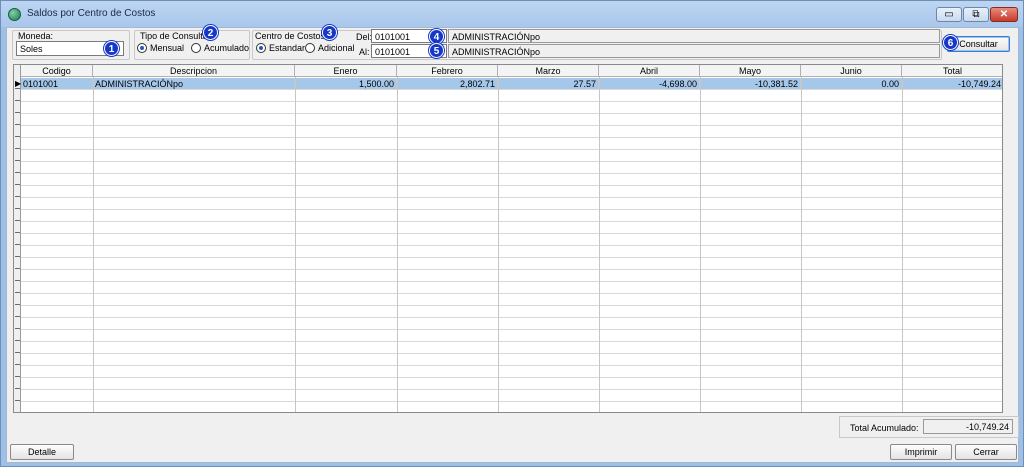 This screenshot has width=1024, height=467. I want to click on radio-mensual: Mensual, so click(160, 48).